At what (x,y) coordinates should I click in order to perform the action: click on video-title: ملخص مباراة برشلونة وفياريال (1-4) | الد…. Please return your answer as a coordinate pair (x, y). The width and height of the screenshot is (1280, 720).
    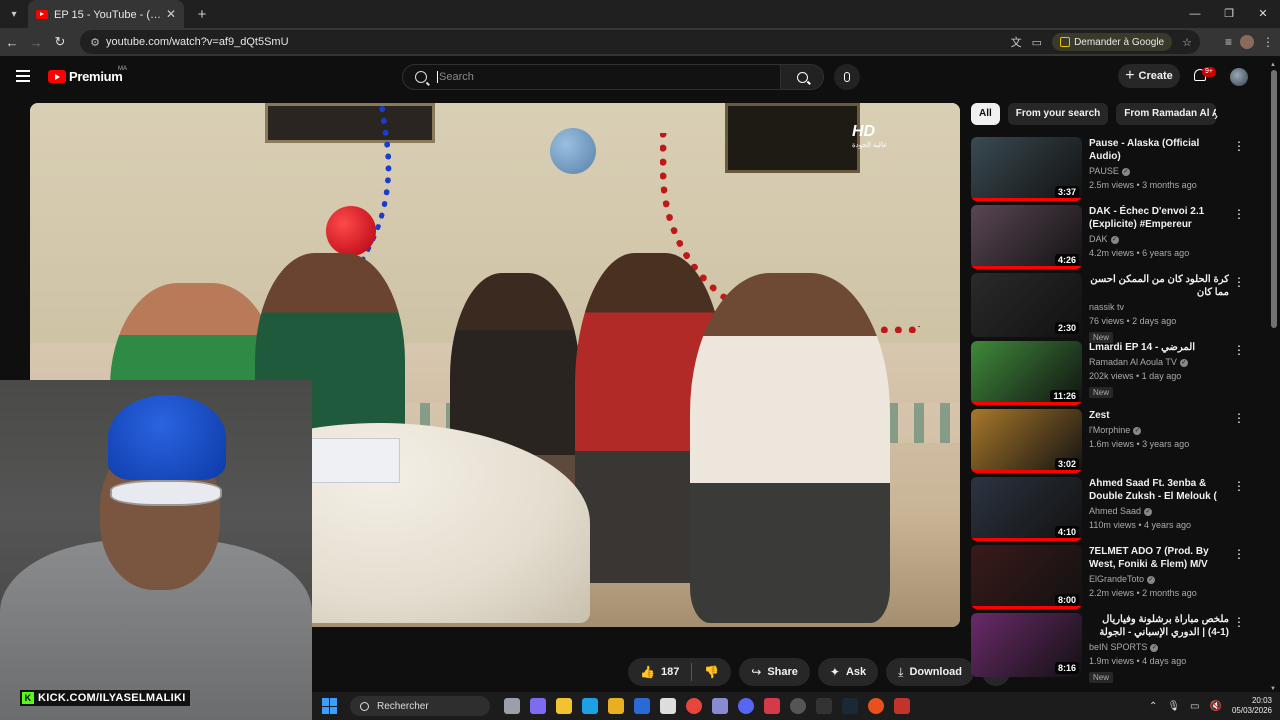
    Looking at the image, I should click on (1159, 626).